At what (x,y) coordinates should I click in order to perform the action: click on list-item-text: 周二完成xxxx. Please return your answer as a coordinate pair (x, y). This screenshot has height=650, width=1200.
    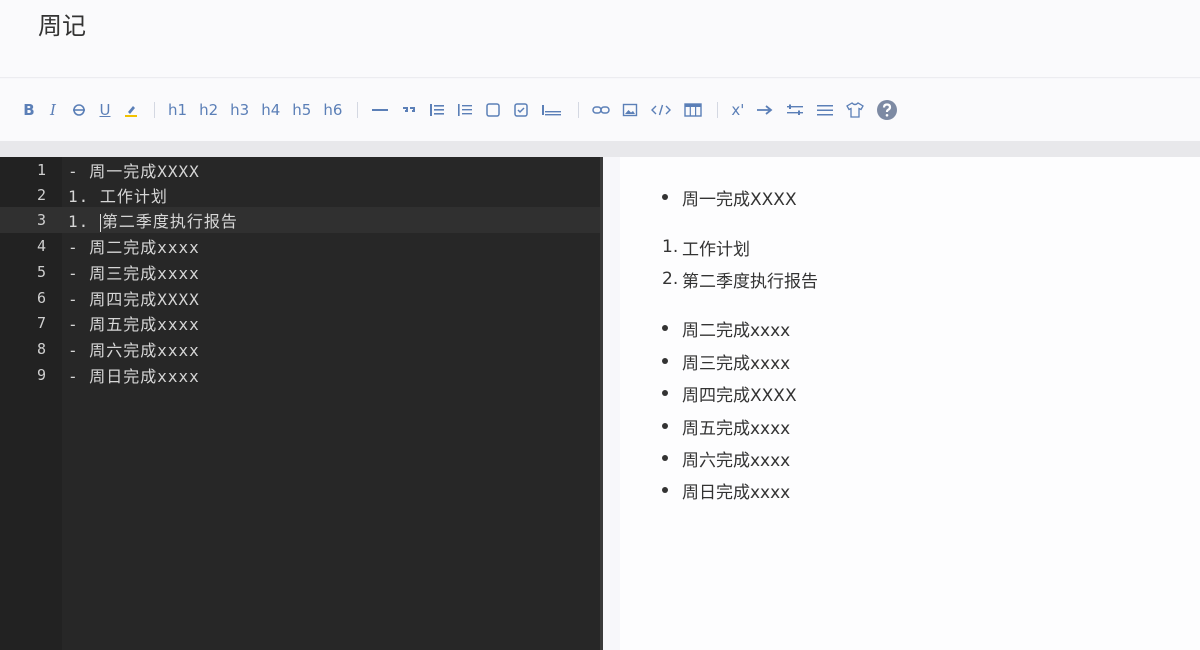
    Looking at the image, I should click on (736, 330).